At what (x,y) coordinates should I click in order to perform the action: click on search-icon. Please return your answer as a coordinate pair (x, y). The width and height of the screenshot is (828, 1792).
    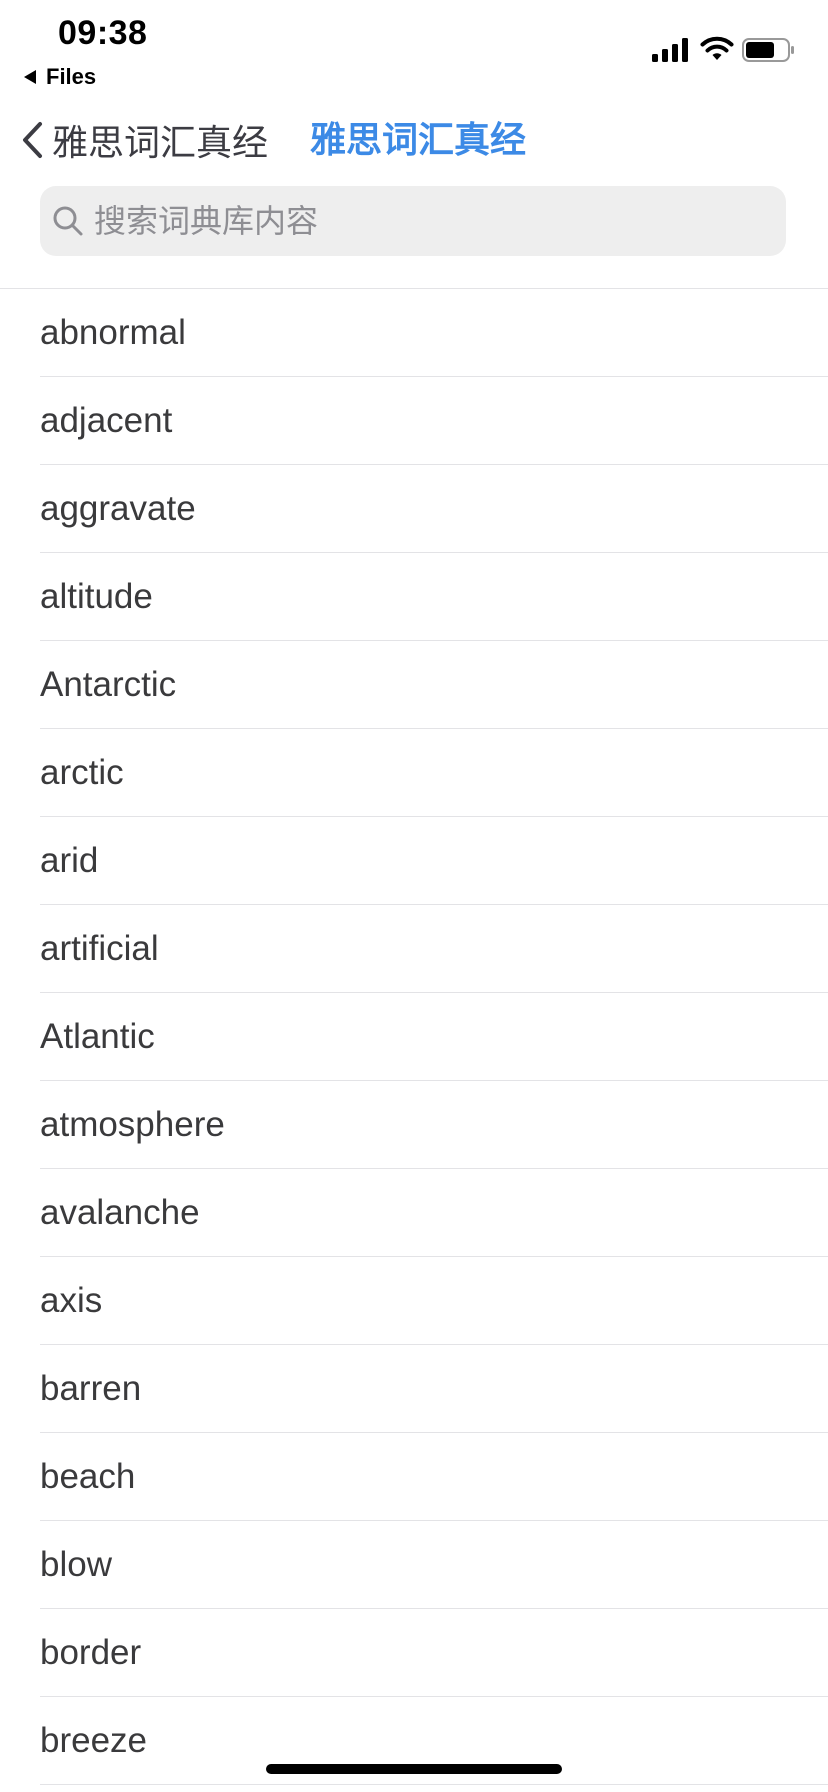
    Looking at the image, I should click on (68, 221).